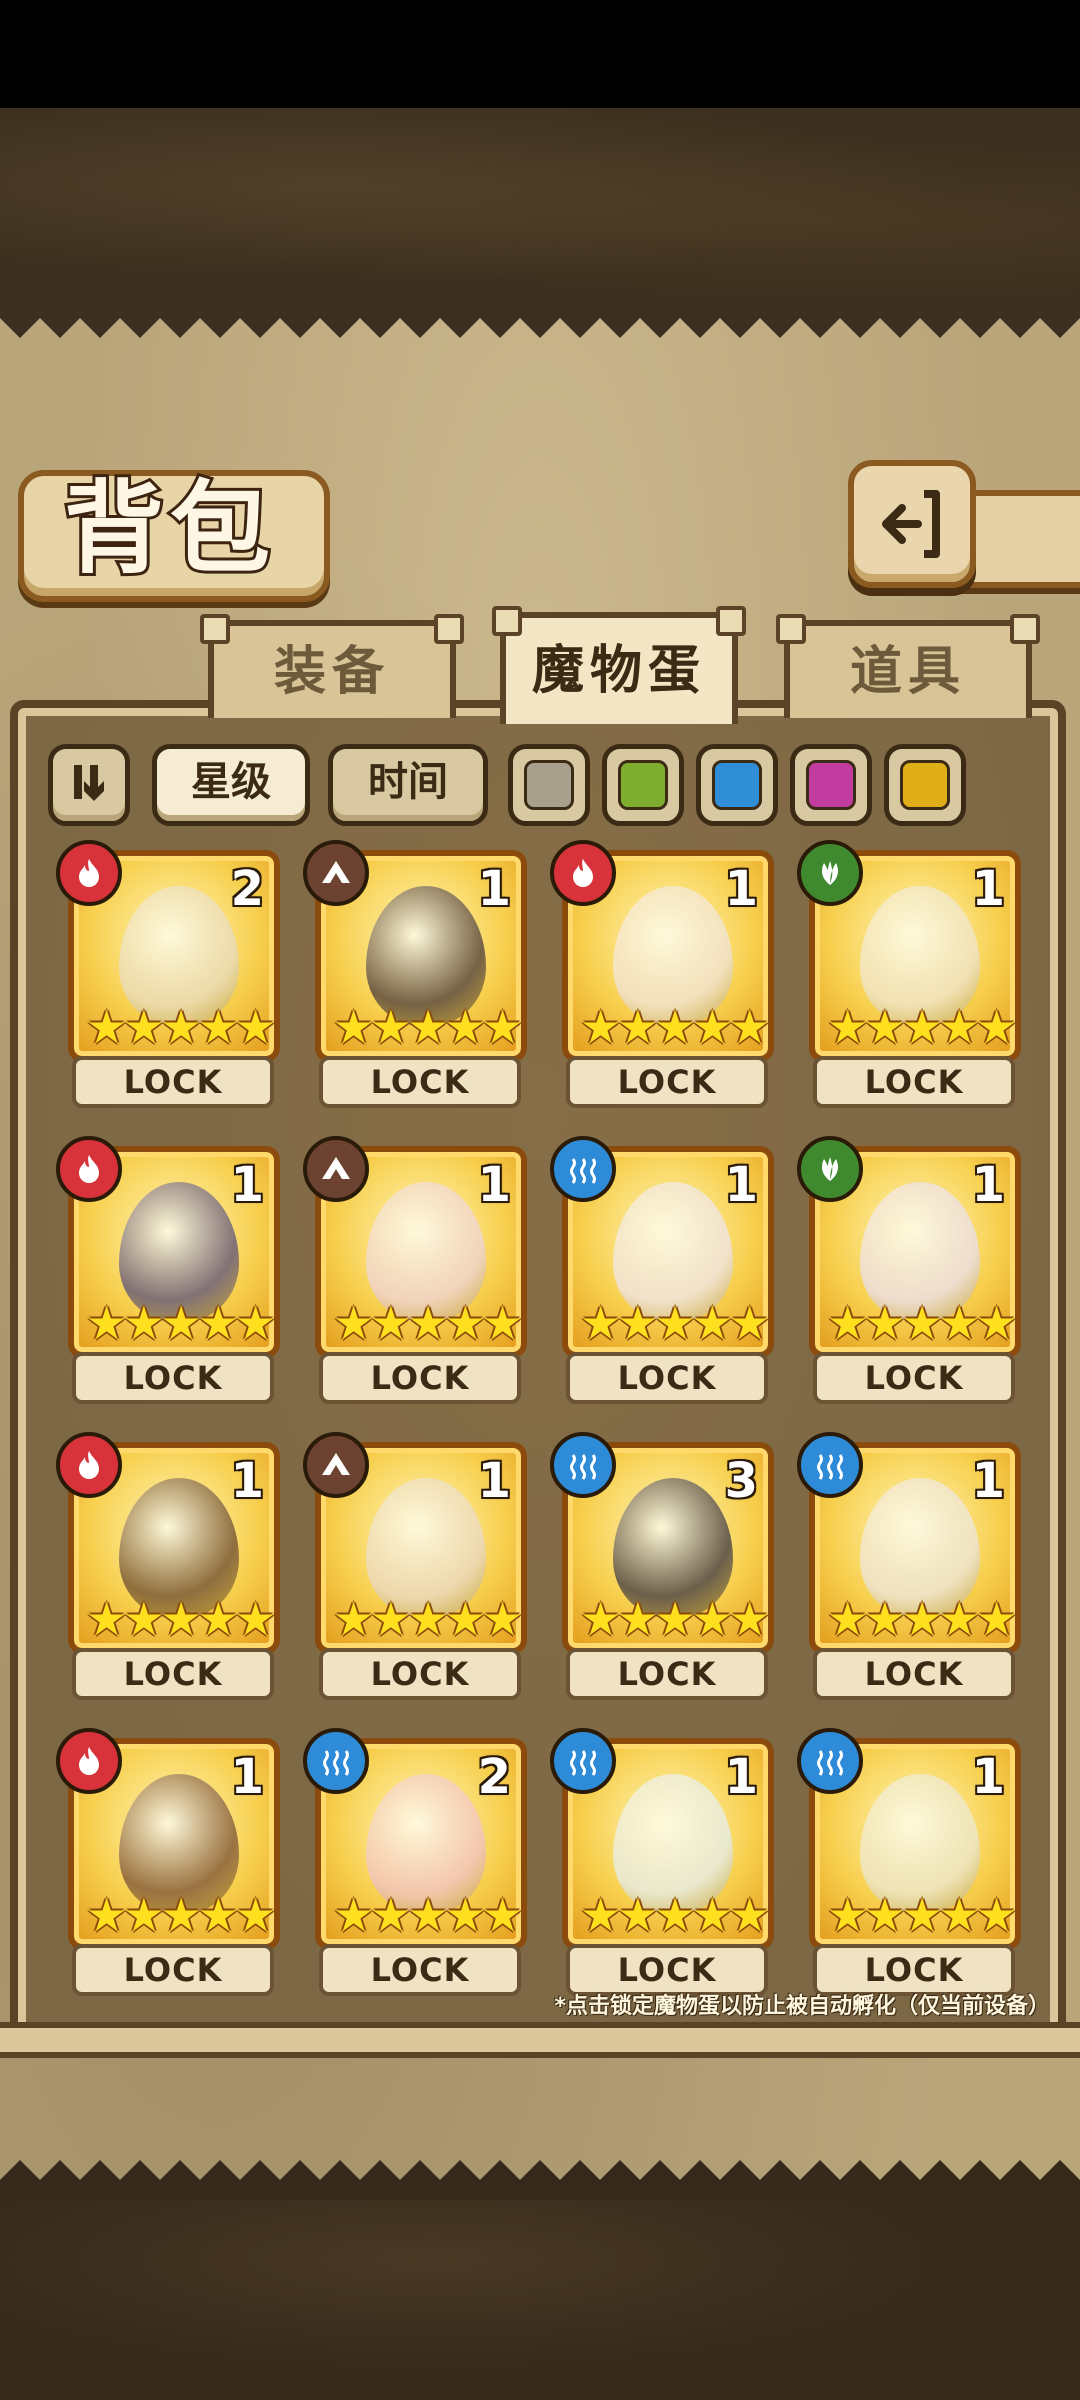  Describe the element at coordinates (741, 1481) in the screenshot. I see `egg-count: 3` at that location.